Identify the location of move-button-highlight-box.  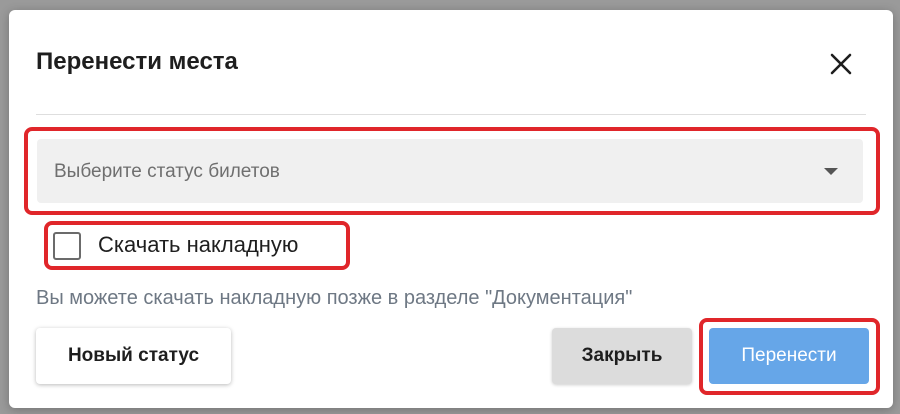
(789, 356).